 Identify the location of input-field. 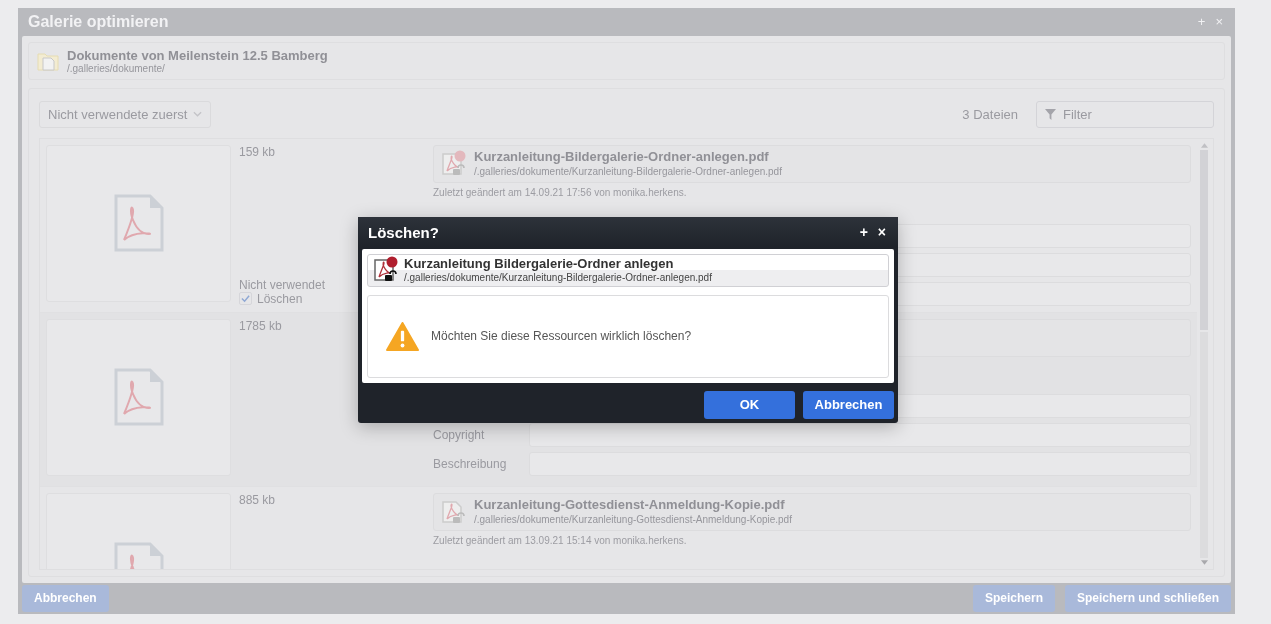
(860, 434).